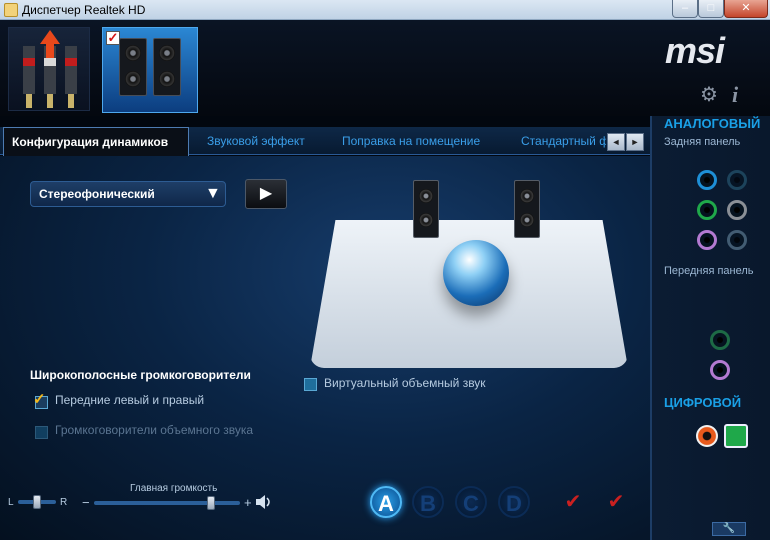 The image size is (770, 540). What do you see at coordinates (11, 502) in the screenshot?
I see `balance-left-label: L` at bounding box center [11, 502].